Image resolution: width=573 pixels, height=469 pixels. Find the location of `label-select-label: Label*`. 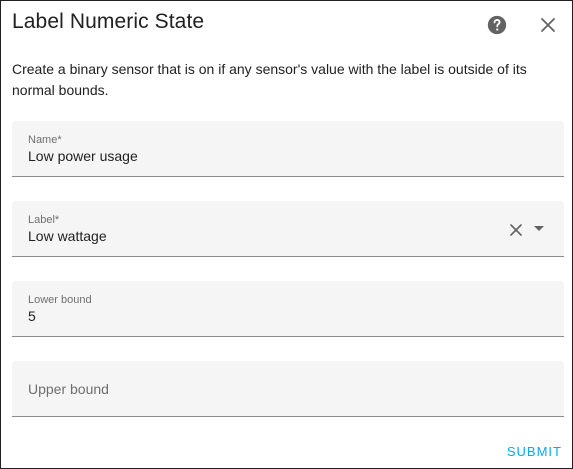

label-select-label: Label* is located at coordinates (44, 220).